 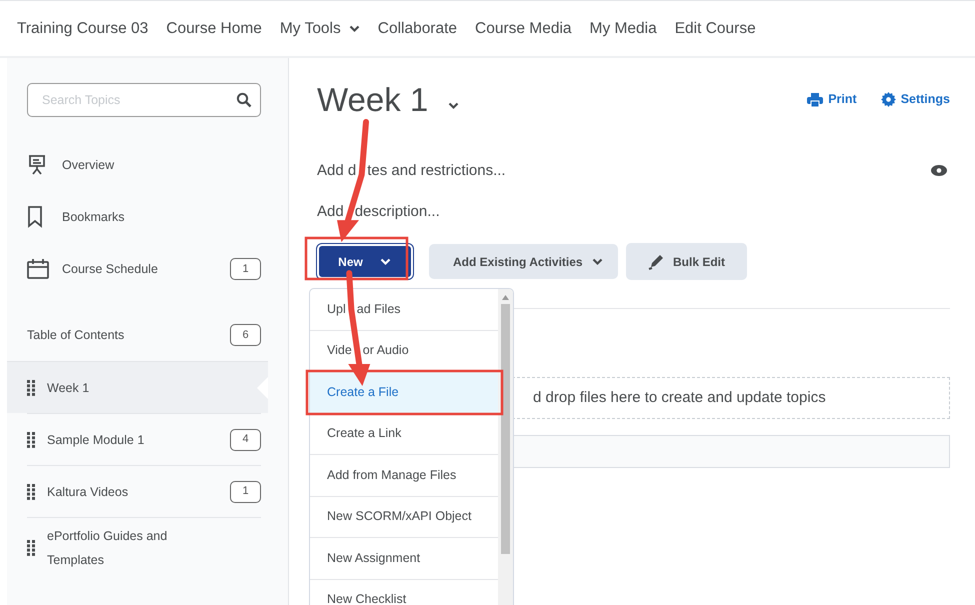 What do you see at coordinates (365, 262) in the screenshot?
I see `new-button: New` at bounding box center [365, 262].